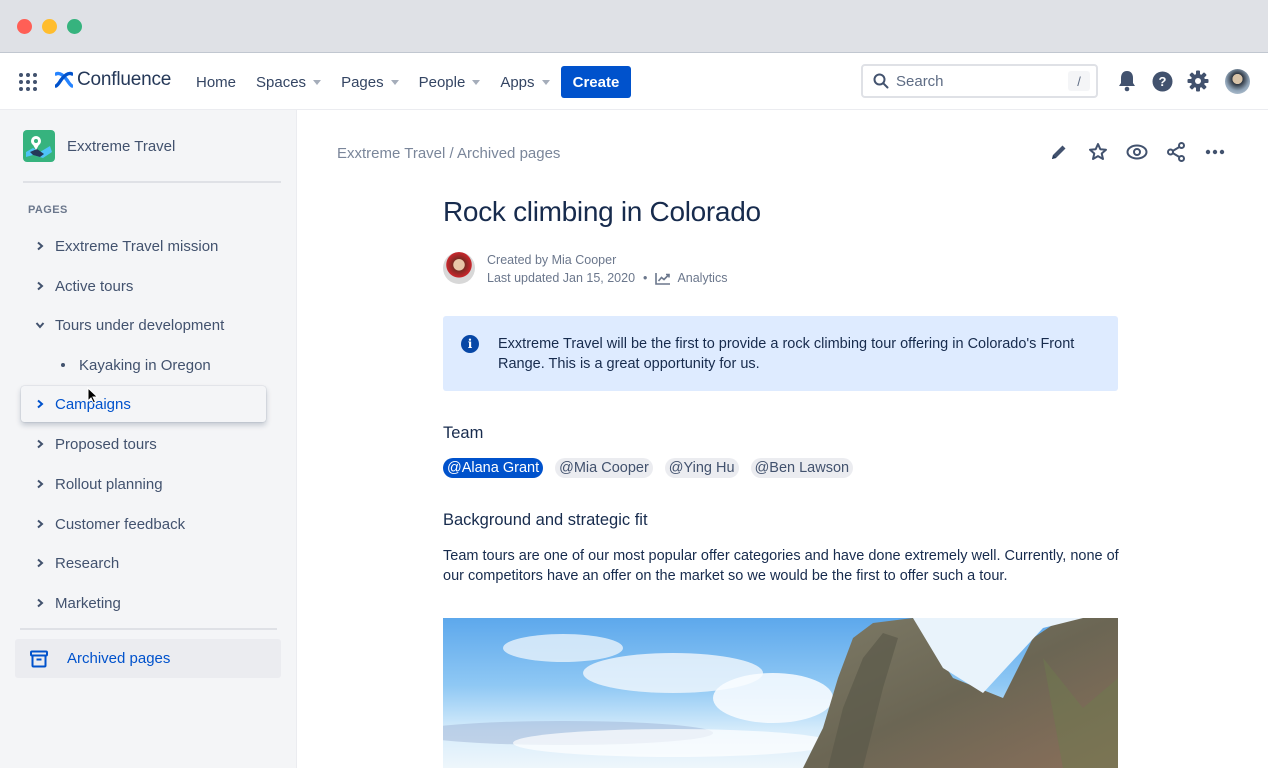 Image resolution: width=1268 pixels, height=768 pixels. Describe the element at coordinates (148, 629) in the screenshot. I see `sidebar-divider` at that location.